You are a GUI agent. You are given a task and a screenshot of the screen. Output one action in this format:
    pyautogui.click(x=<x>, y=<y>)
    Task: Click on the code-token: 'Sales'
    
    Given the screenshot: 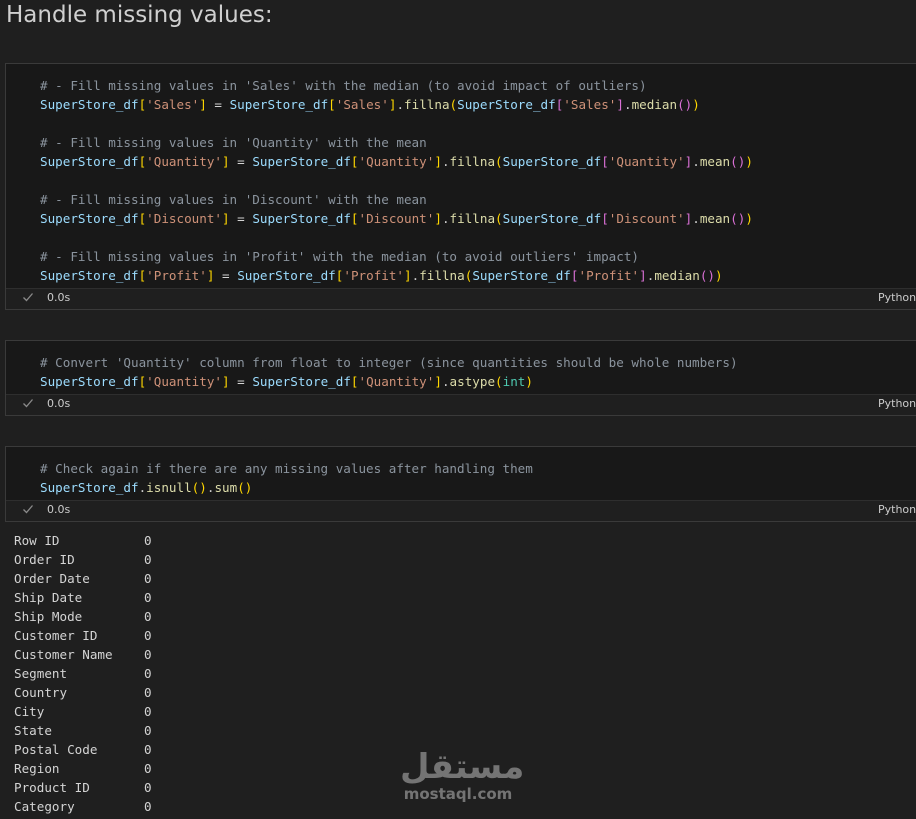 What is the action you would take?
    pyautogui.click(x=590, y=104)
    